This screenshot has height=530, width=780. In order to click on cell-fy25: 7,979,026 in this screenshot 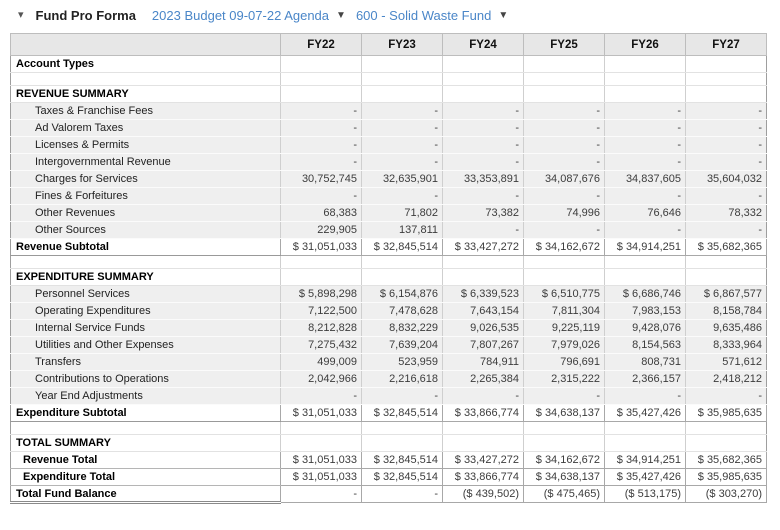, I will do `click(564, 345)`.